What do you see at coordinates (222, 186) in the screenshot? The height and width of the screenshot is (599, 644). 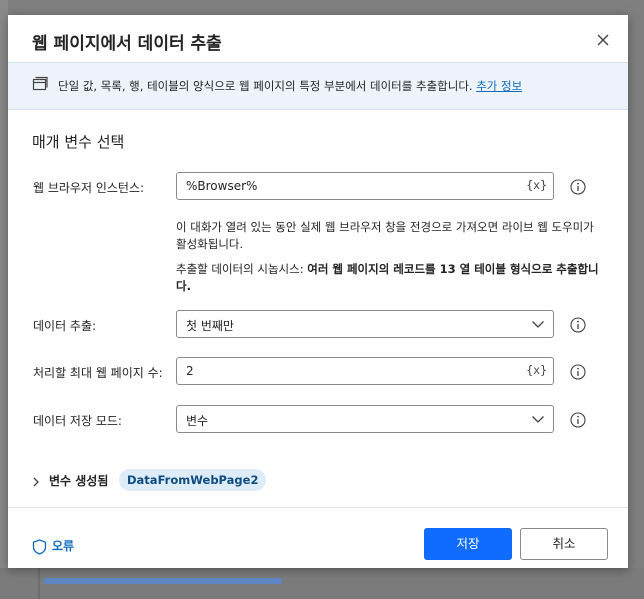 I see `browser-instance-value: %Browser%` at bounding box center [222, 186].